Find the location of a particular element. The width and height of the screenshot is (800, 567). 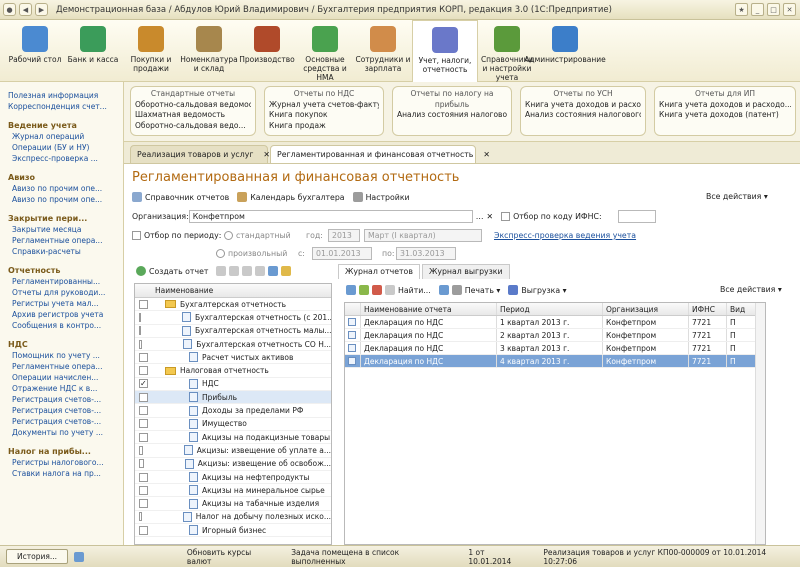

settings-button: Настройки is located at coordinates (381, 197).